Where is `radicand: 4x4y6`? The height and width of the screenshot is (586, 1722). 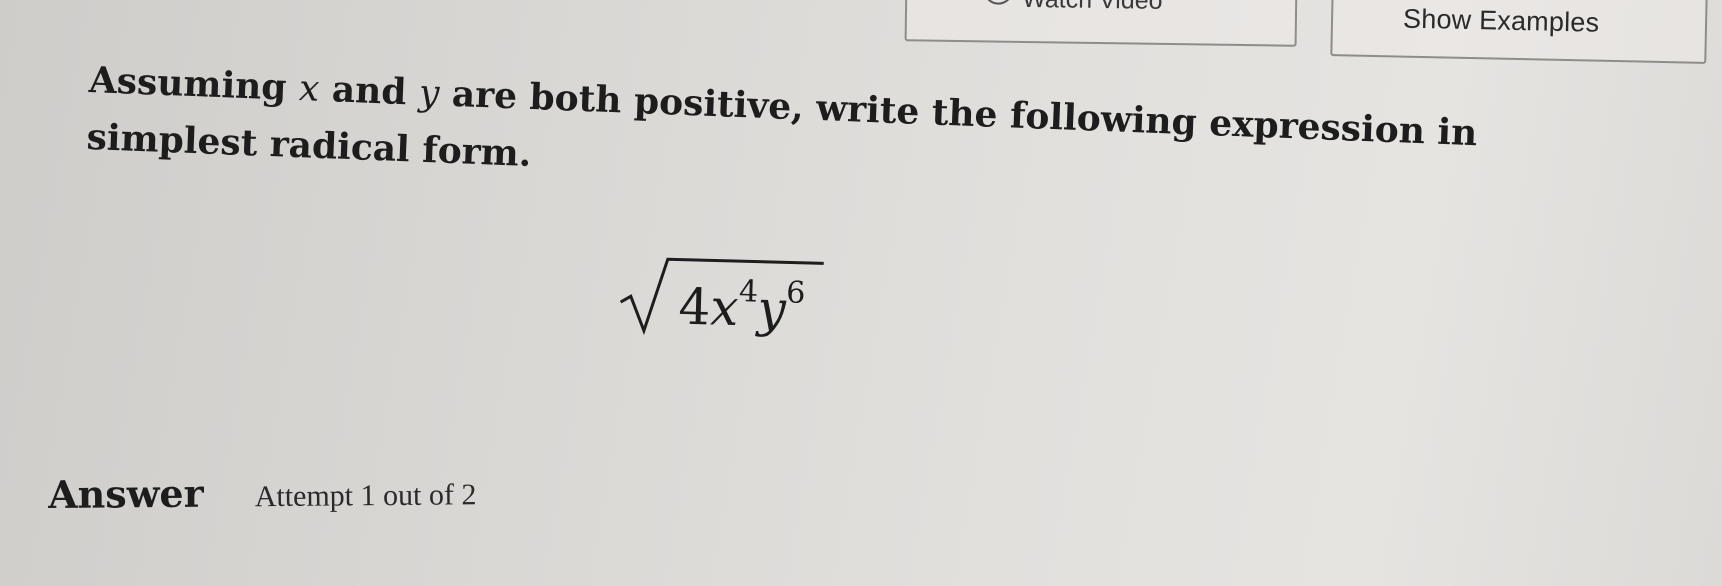
radicand: 4x4y6 is located at coordinates (741, 306).